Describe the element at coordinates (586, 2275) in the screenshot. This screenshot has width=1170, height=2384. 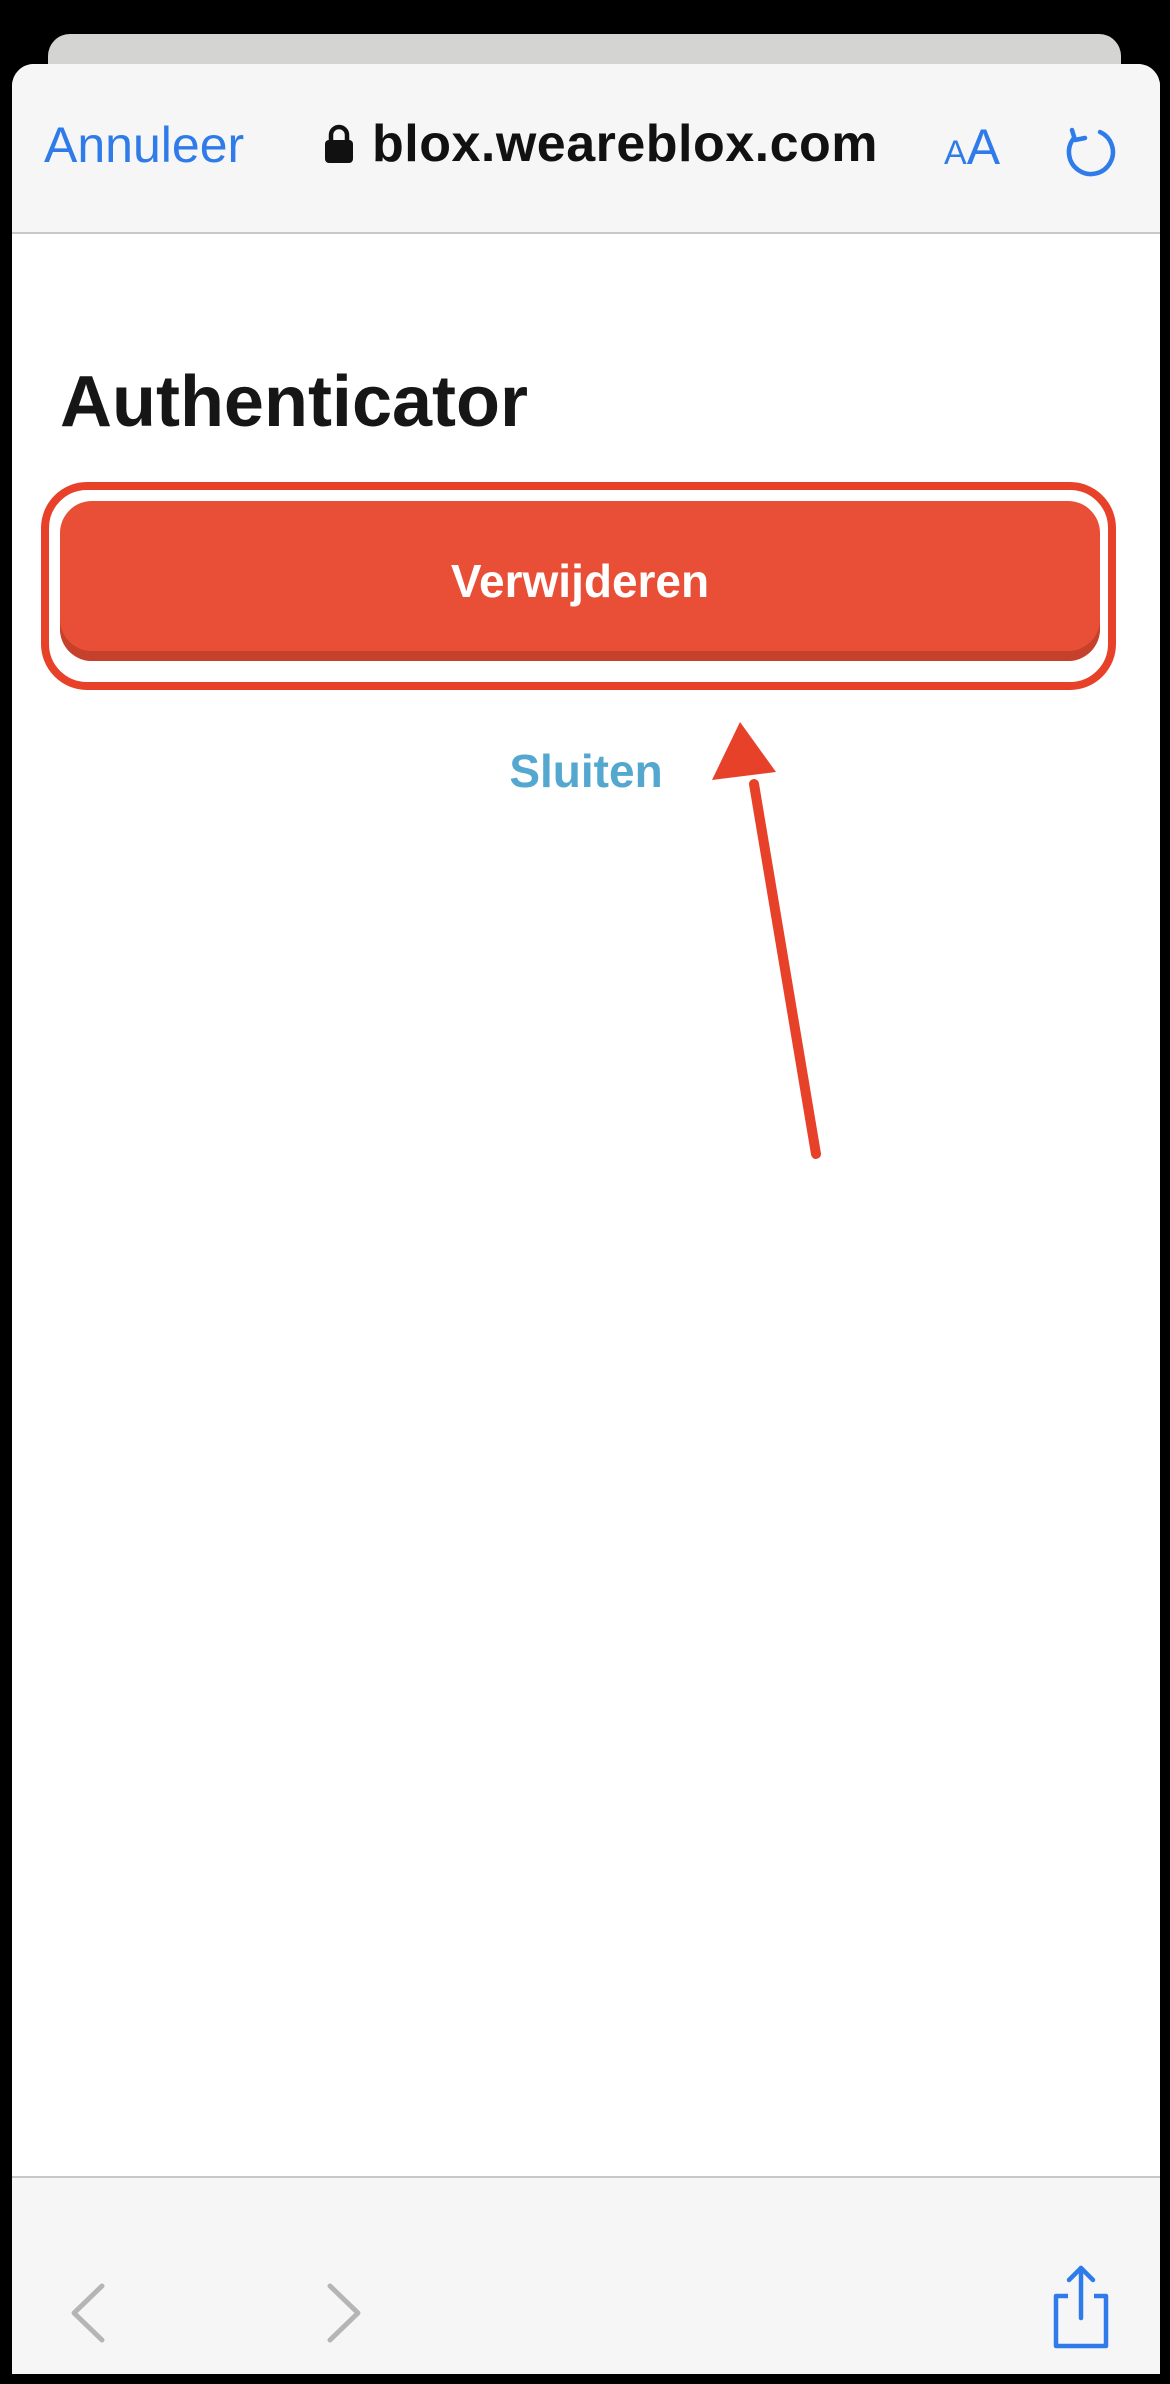
I see `browser-bottom-bar` at that location.